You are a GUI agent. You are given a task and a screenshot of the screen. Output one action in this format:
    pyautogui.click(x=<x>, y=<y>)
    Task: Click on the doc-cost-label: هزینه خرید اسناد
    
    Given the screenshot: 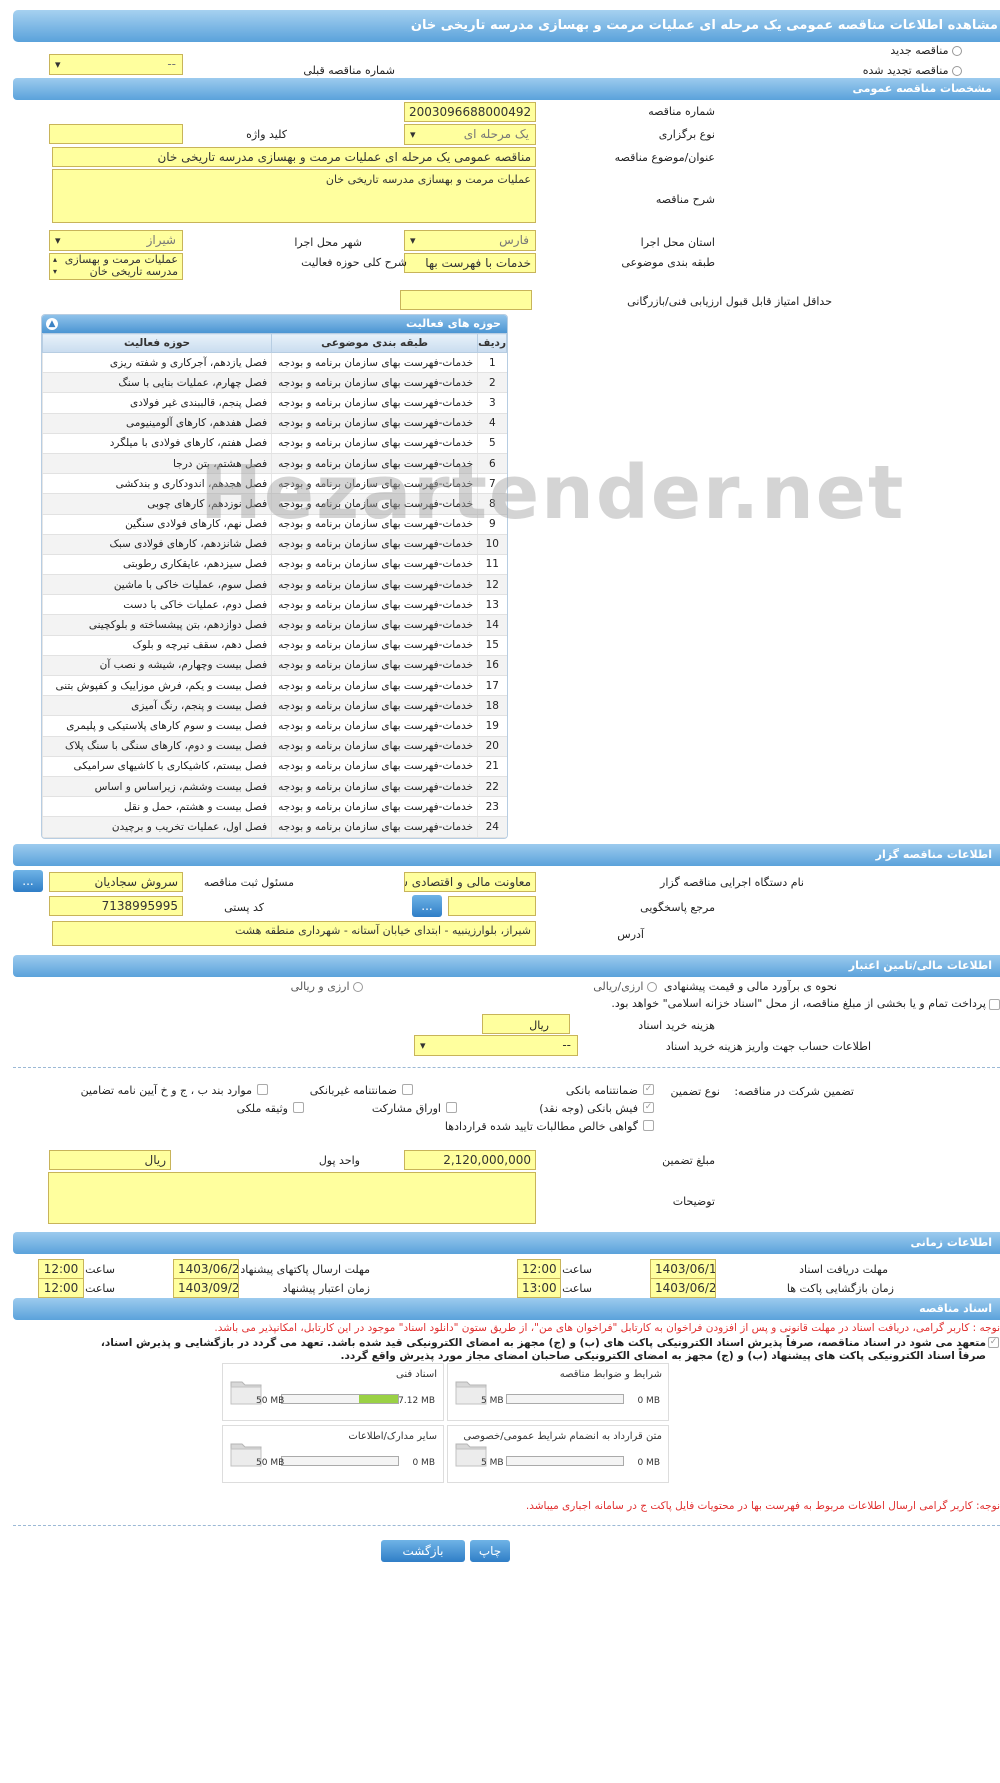 What is the action you would take?
    pyautogui.click(x=676, y=1025)
    